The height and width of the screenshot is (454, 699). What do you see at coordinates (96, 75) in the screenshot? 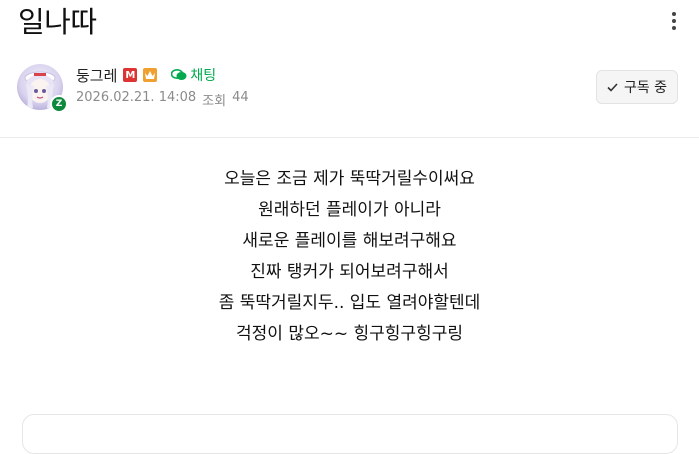
I see `author-name: 둥그레` at bounding box center [96, 75].